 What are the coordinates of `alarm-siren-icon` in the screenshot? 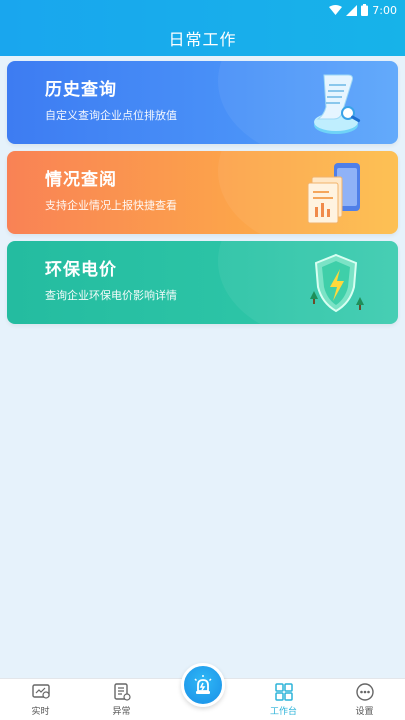 It's located at (203, 684).